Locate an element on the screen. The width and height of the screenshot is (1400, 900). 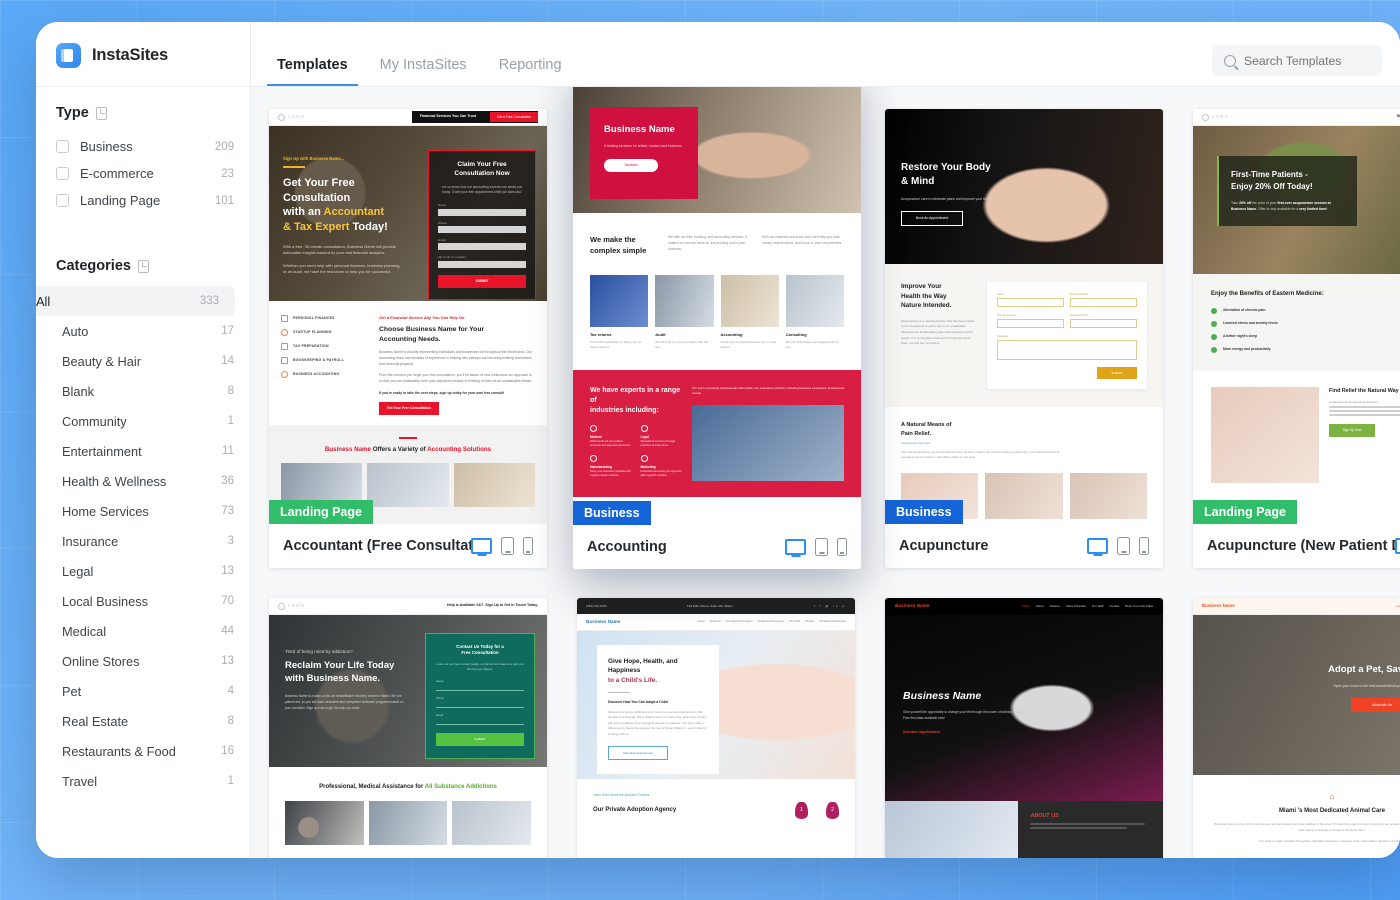
checkbox-landing-page is located at coordinates (62, 200).